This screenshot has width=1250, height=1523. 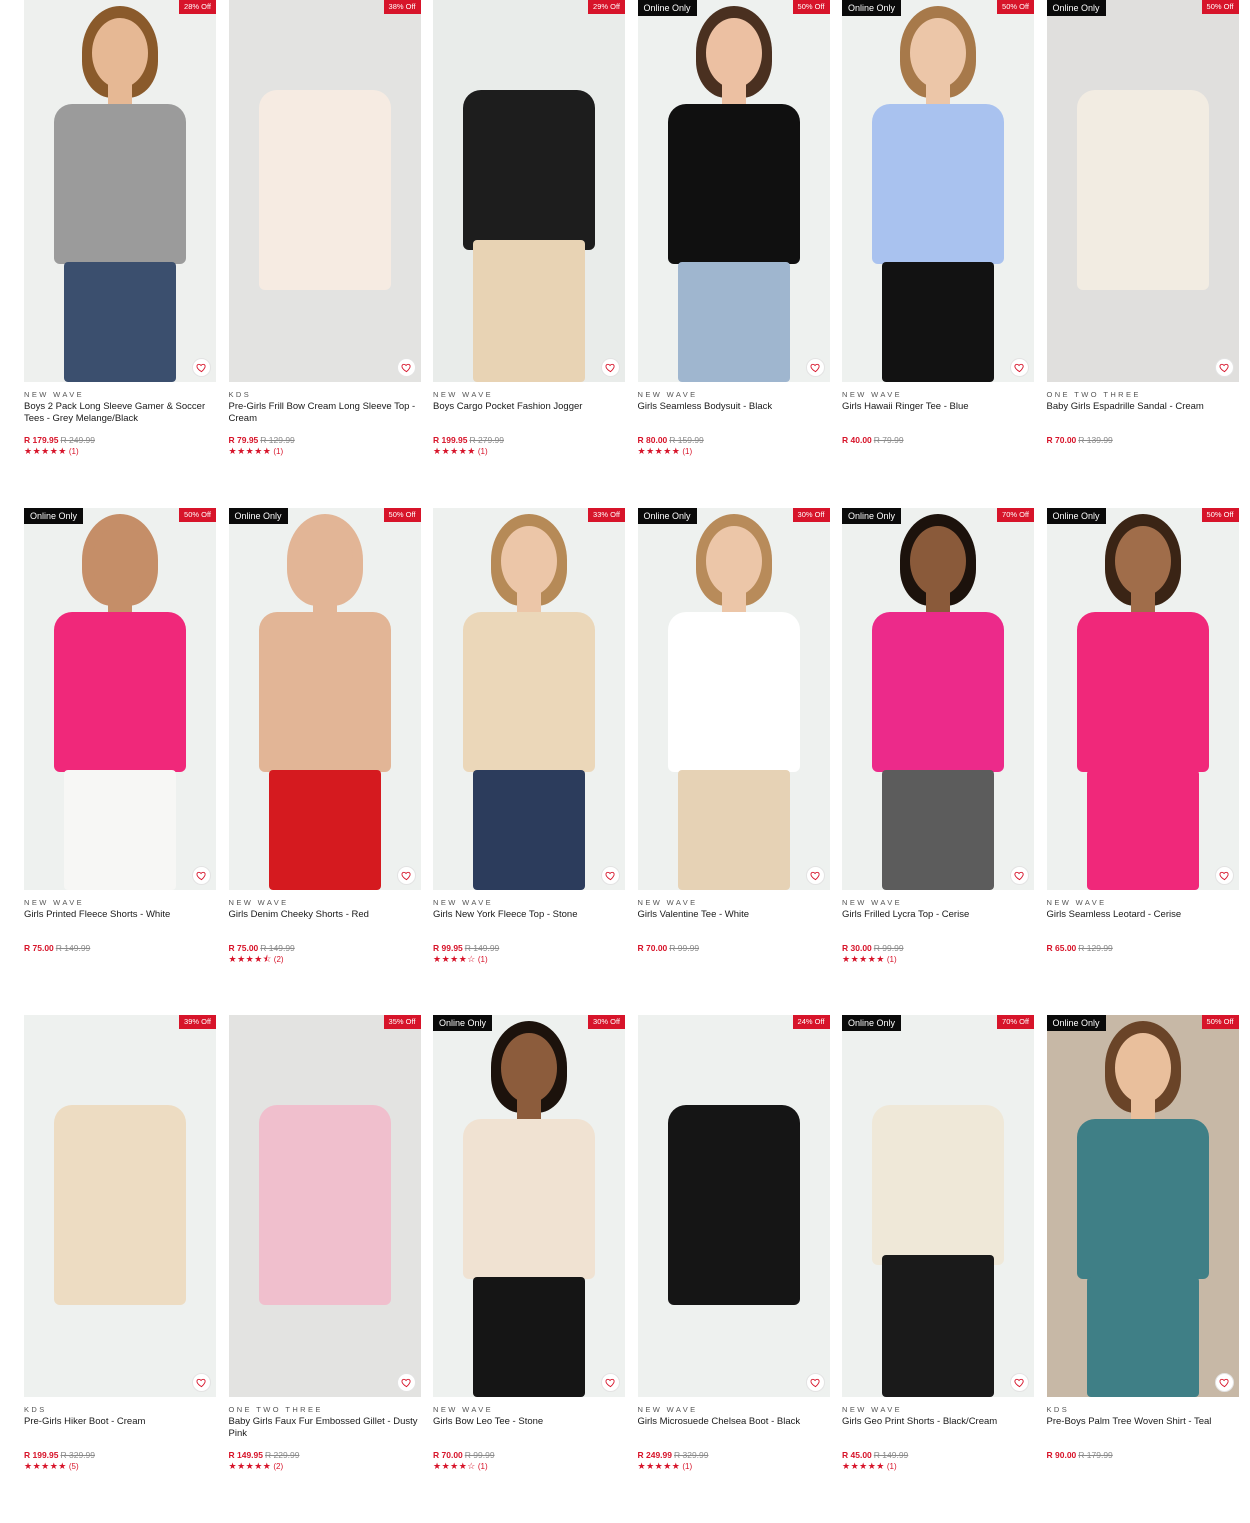 I want to click on discount-badge: 39% Off, so click(x=197, y=1022).